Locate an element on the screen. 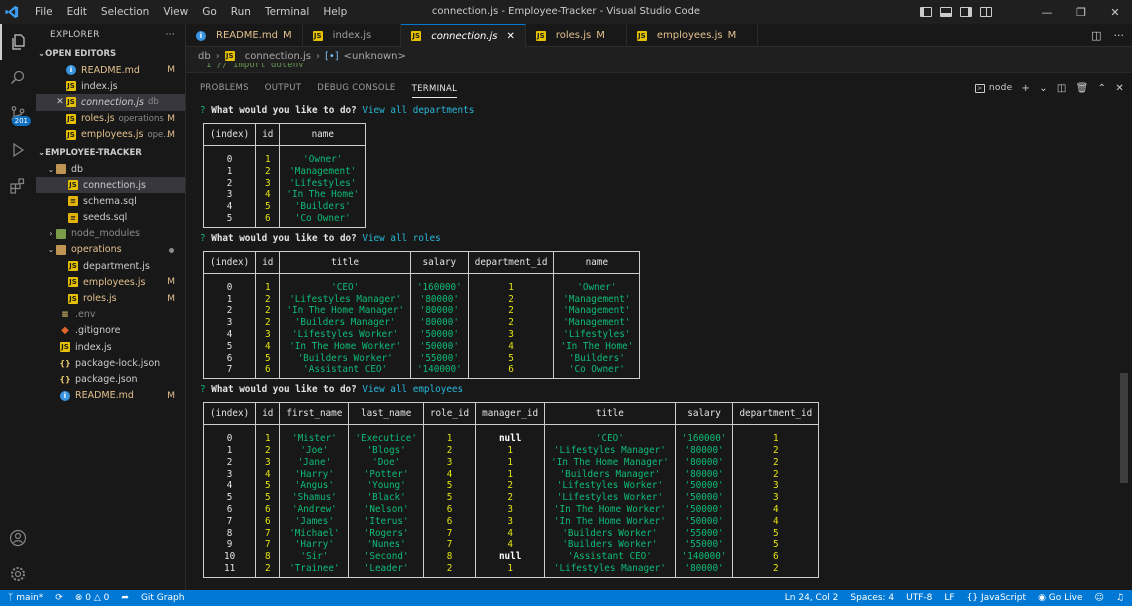 This screenshot has height=606, width=1132. feedback-icon: ☺ is located at coordinates (1099, 598).